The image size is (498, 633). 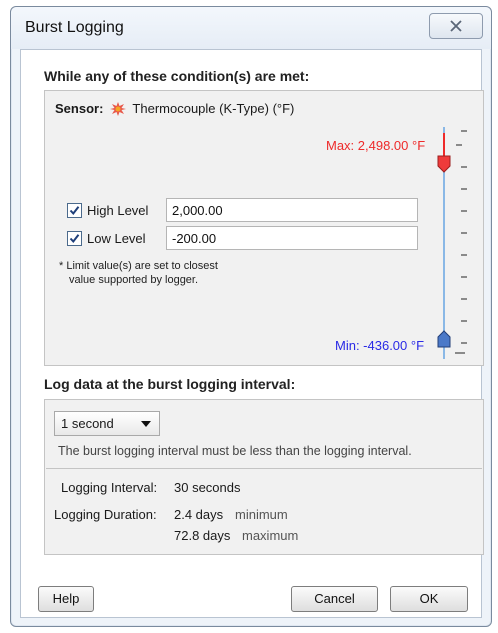 What do you see at coordinates (116, 238) in the screenshot?
I see `low-level-label: Low Level` at bounding box center [116, 238].